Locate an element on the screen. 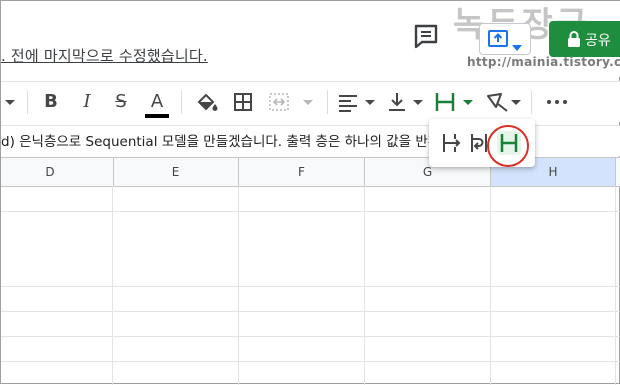 Image resolution: width=620 pixels, height=385 pixels. vertical-align-icon is located at coordinates (405, 102).